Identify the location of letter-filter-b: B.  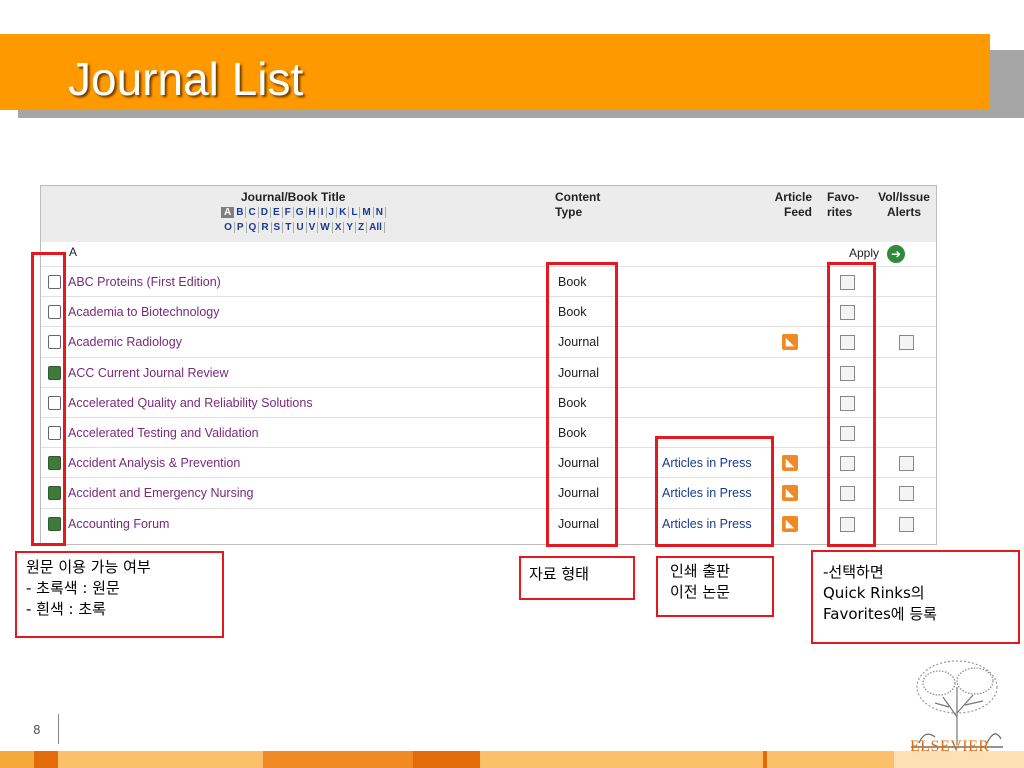
(240, 212).